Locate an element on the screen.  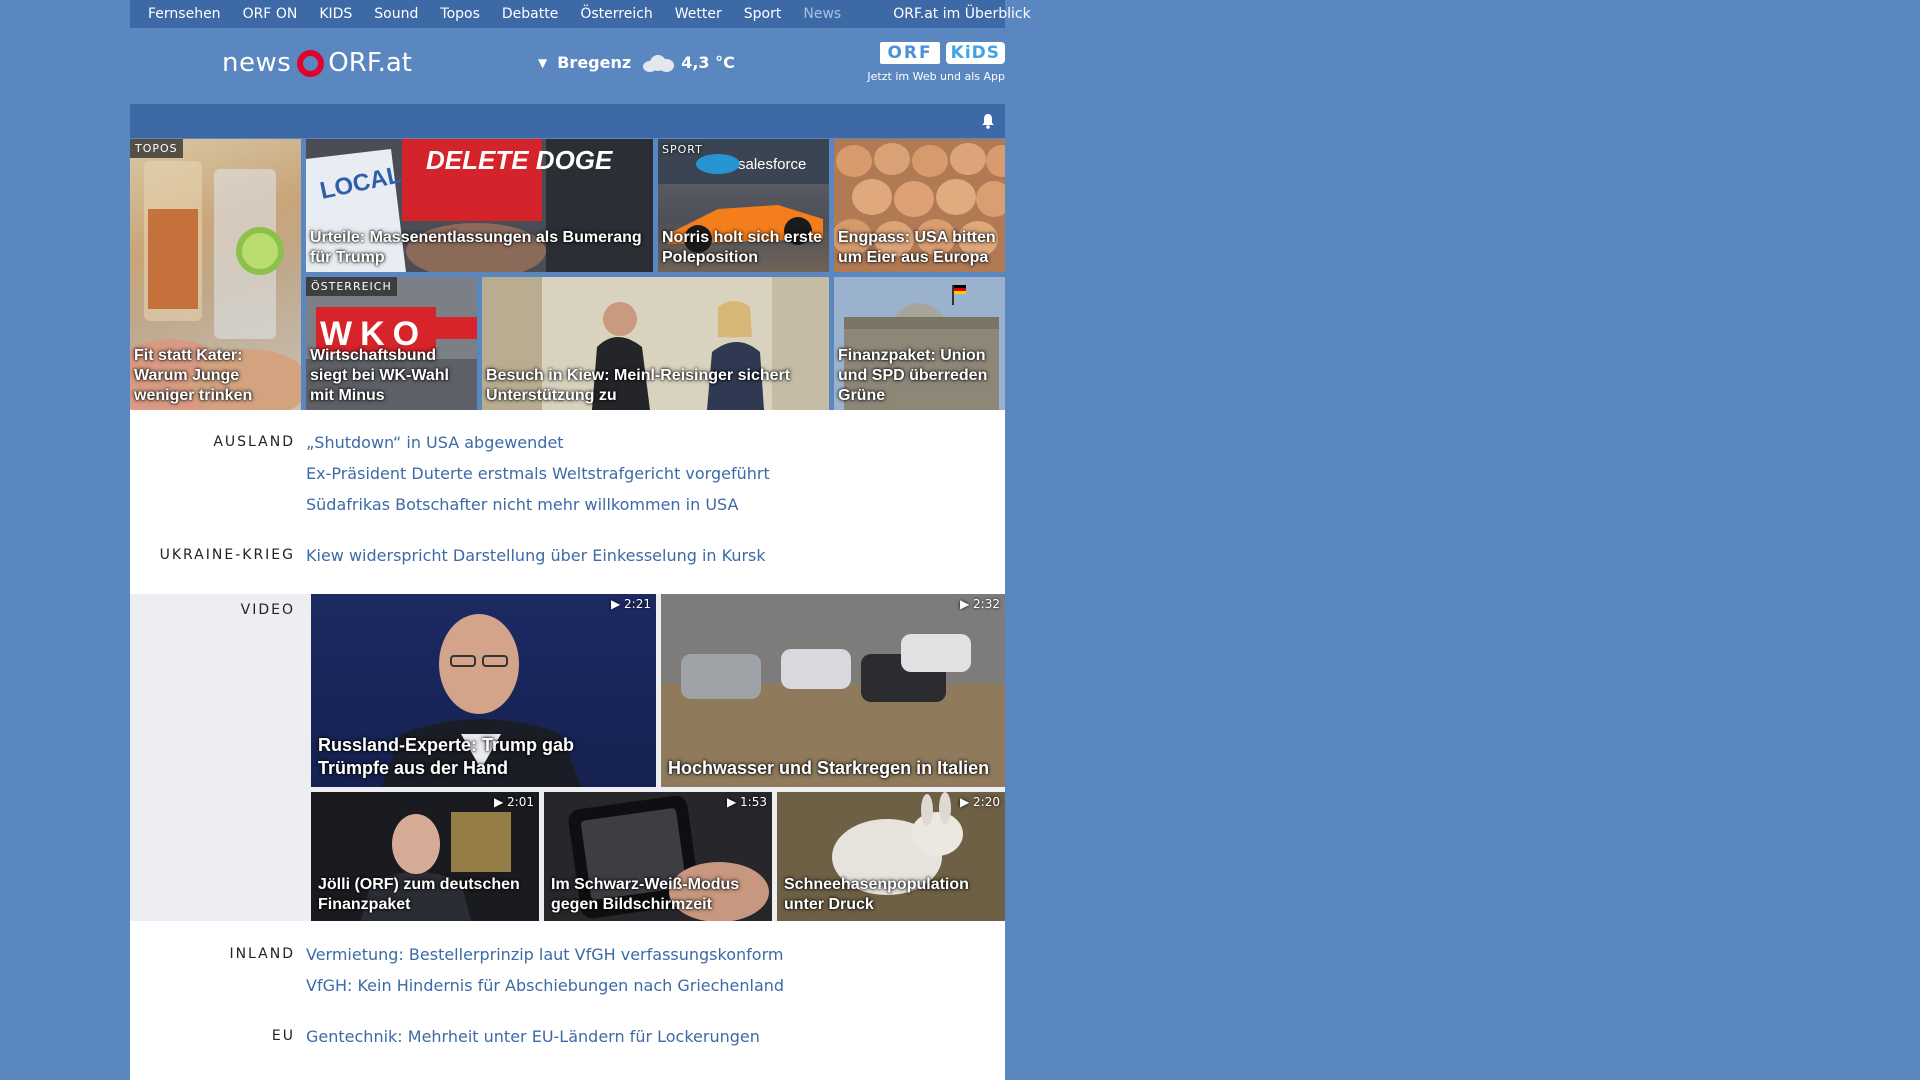
video-caption: Jölli (ORF) zum deutschen Finanzpaket is located at coordinates (419, 894).